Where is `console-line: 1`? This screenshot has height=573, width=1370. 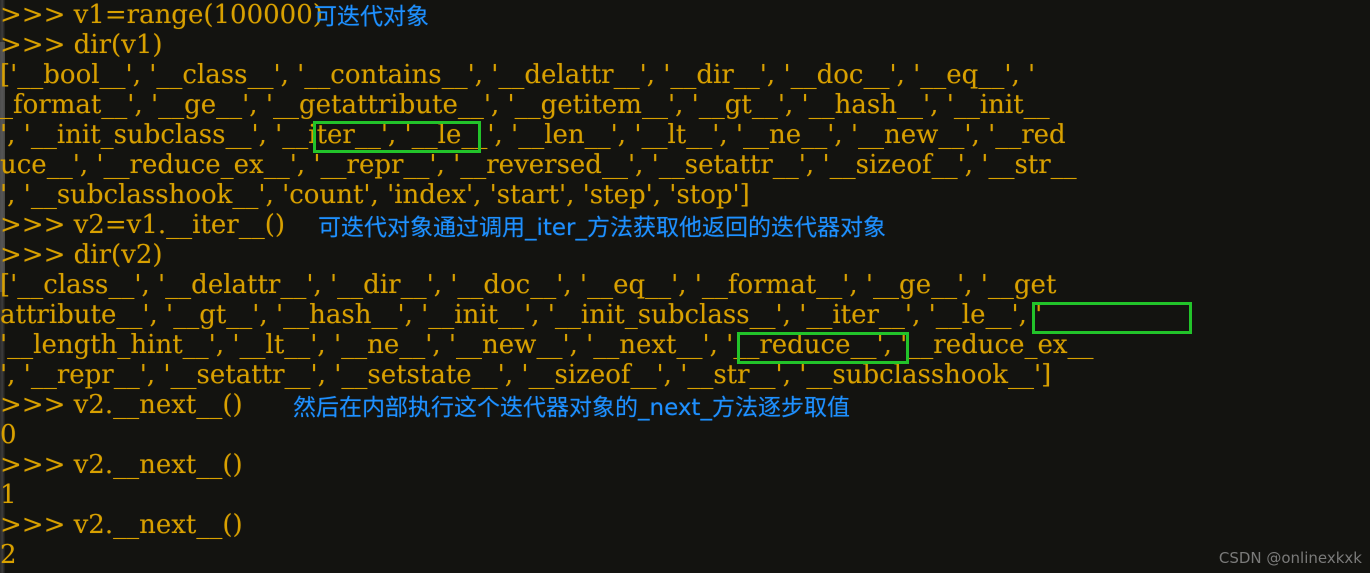 console-line: 1 is located at coordinates (685, 495).